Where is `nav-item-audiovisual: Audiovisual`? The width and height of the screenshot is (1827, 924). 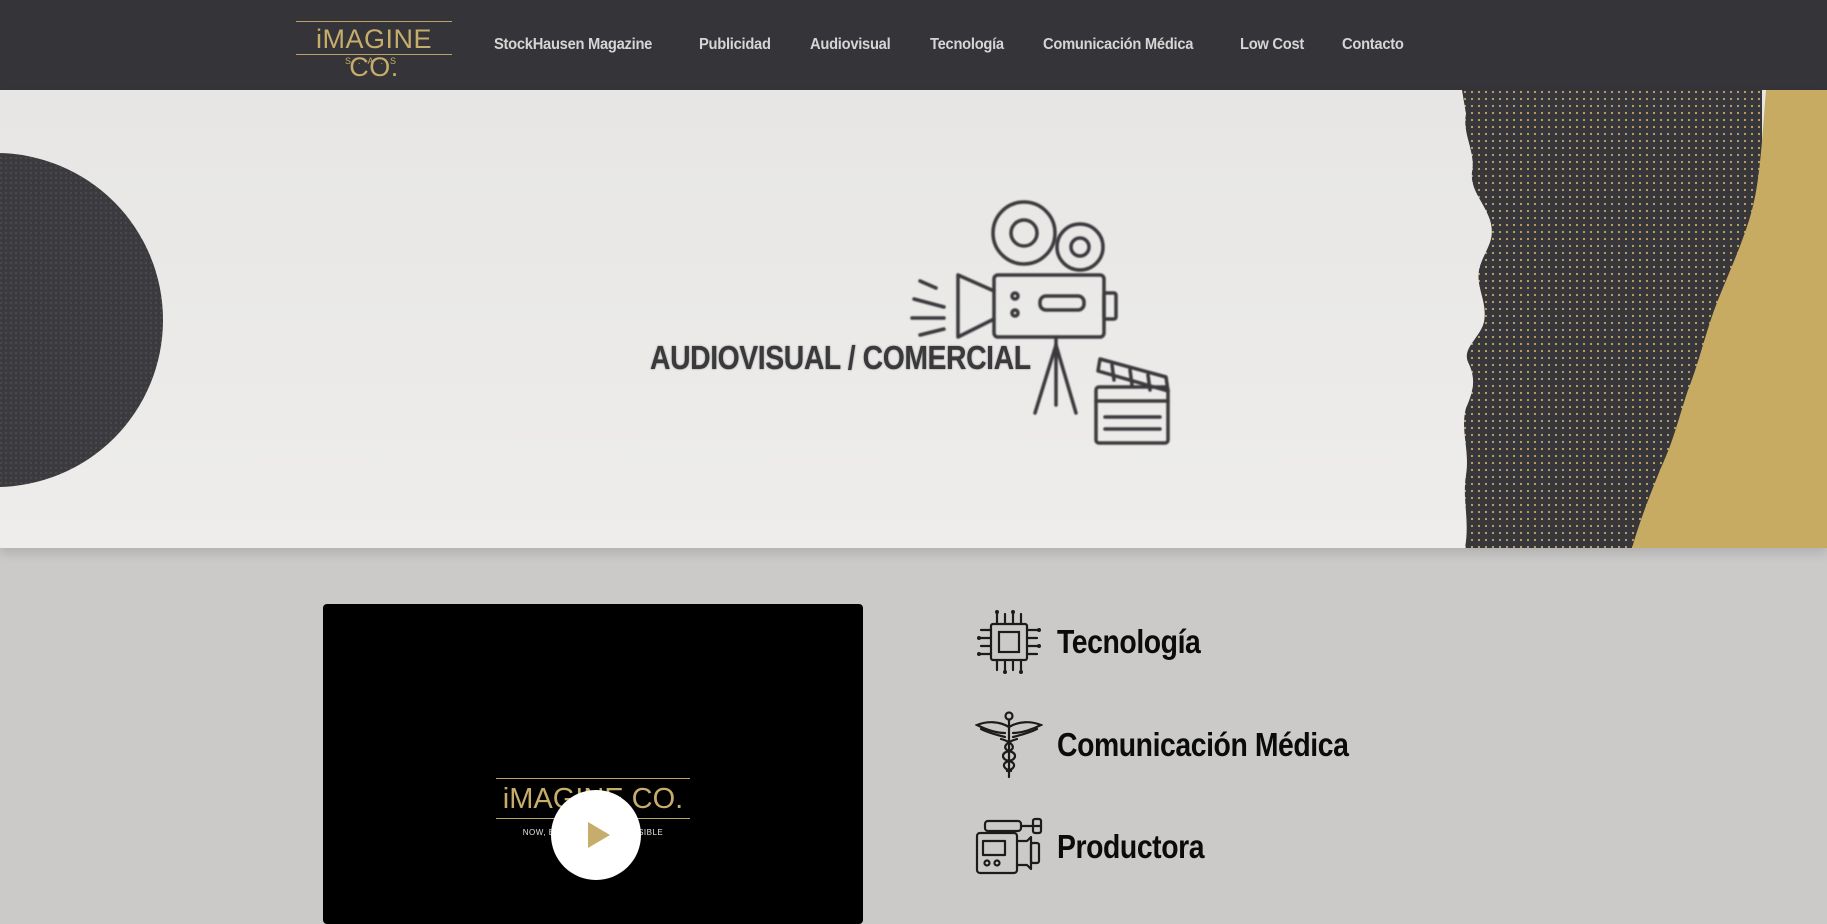
nav-item-audiovisual: Audiovisual is located at coordinates (850, 45).